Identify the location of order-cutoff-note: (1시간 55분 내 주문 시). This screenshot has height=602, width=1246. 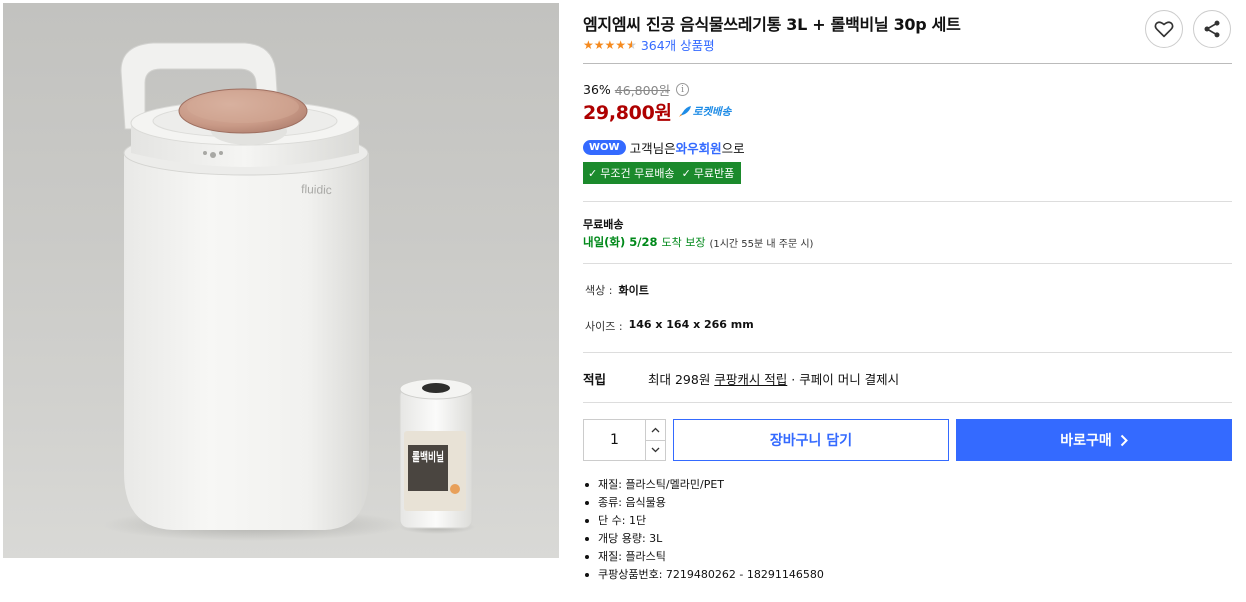
(761, 244).